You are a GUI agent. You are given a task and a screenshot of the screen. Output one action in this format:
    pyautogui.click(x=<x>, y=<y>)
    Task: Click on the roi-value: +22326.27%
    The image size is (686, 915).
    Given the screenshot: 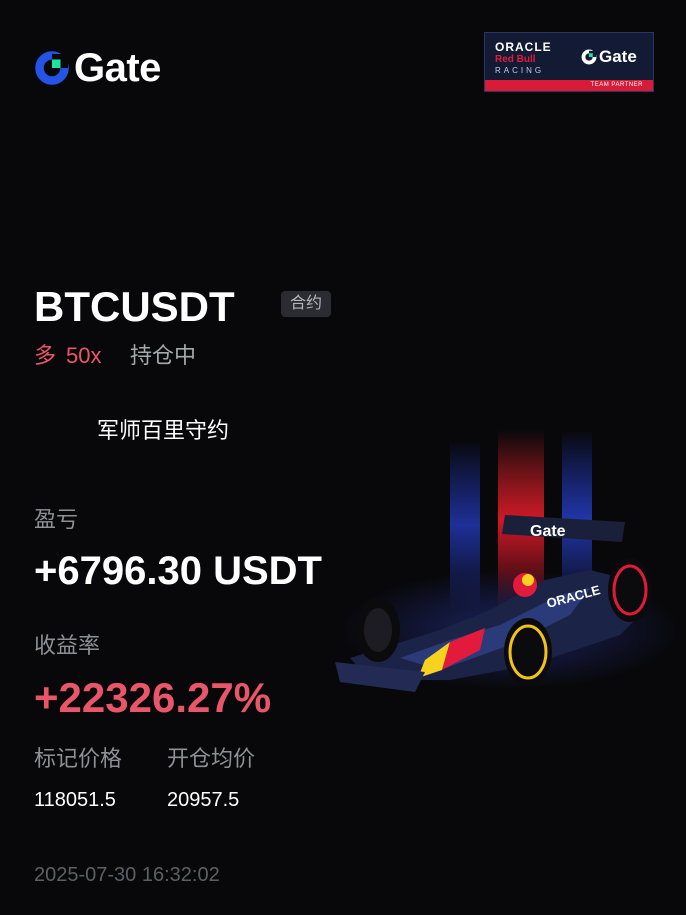 What is the action you would take?
    pyautogui.click(x=153, y=697)
    